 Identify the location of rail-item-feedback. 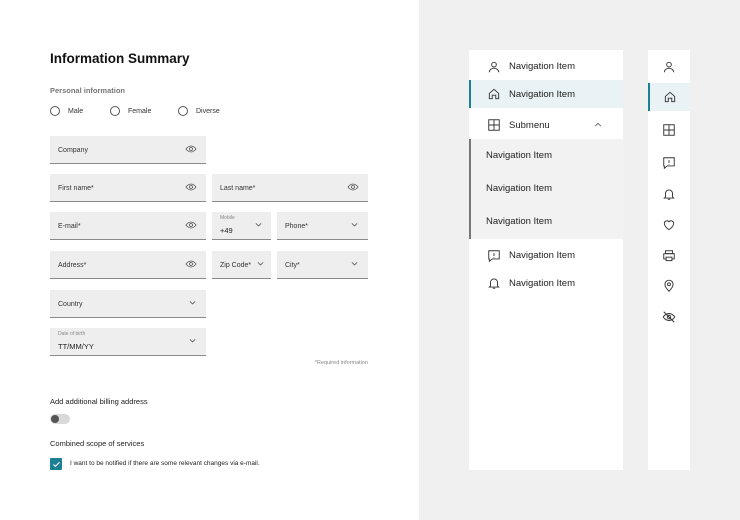
(669, 163).